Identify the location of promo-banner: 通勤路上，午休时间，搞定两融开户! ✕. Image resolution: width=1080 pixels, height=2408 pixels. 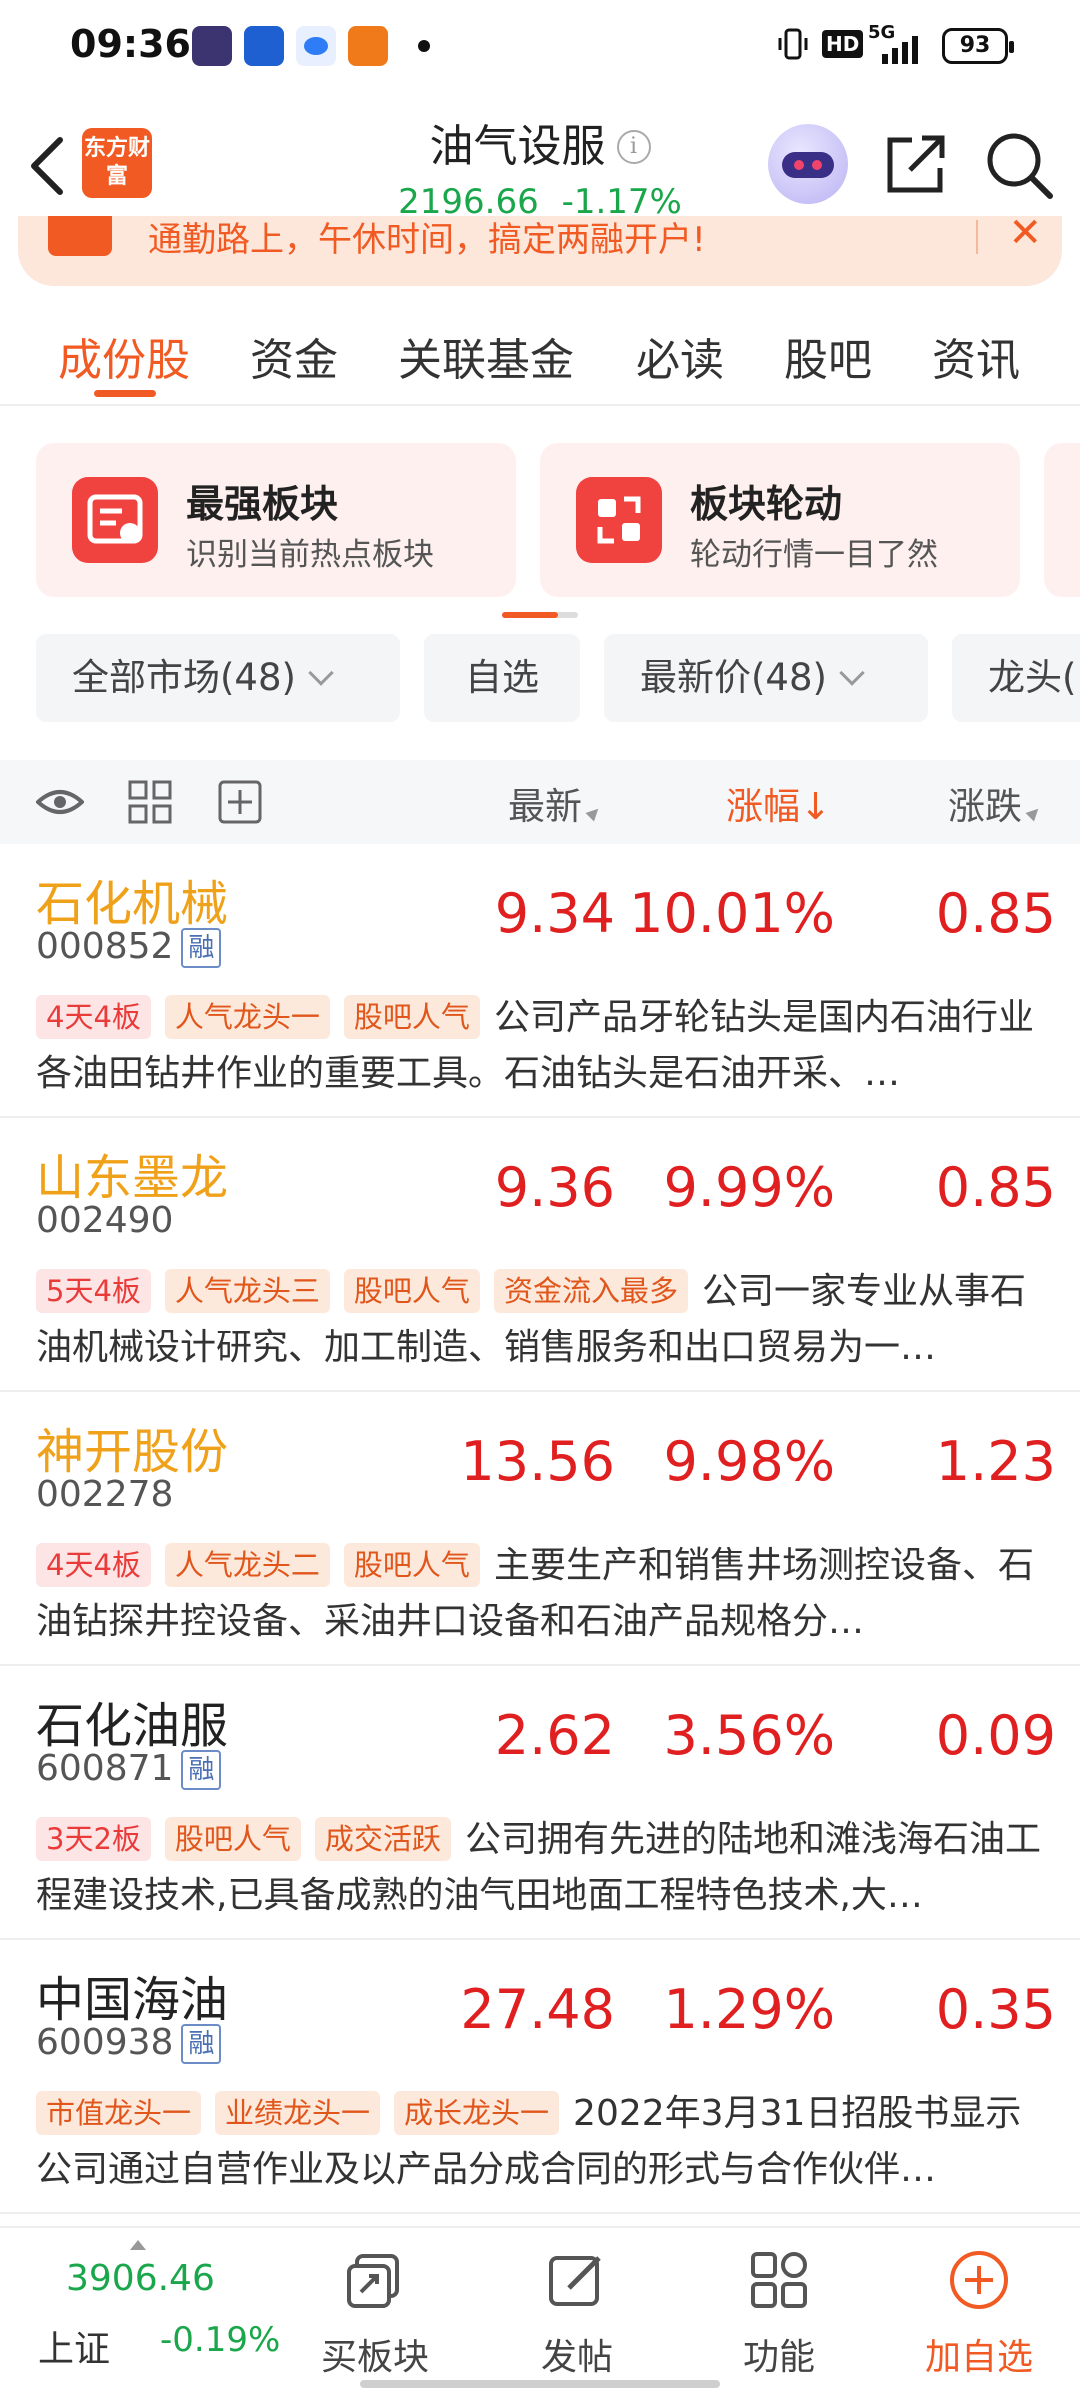
(540, 251).